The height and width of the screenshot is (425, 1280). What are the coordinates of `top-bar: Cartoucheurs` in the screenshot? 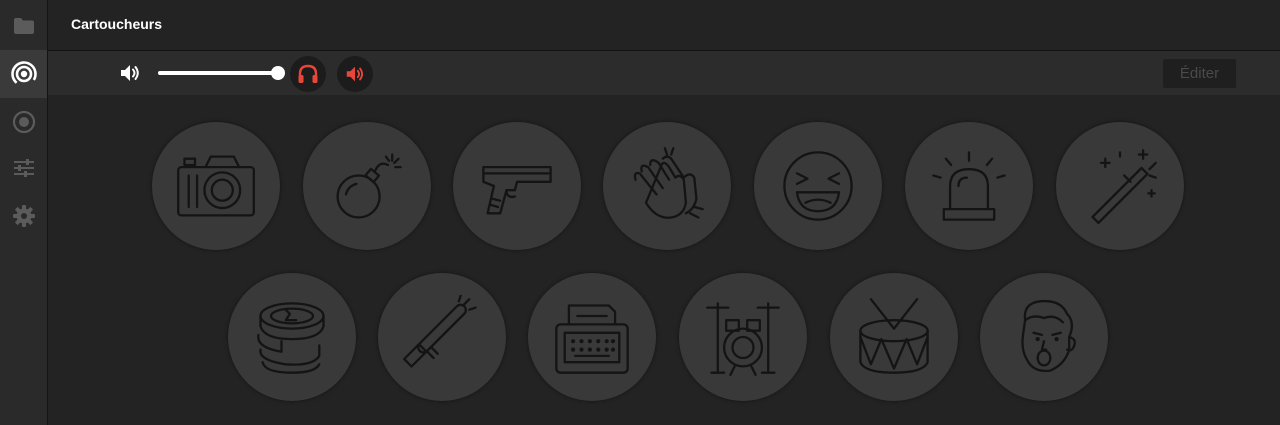 It's located at (664, 25).